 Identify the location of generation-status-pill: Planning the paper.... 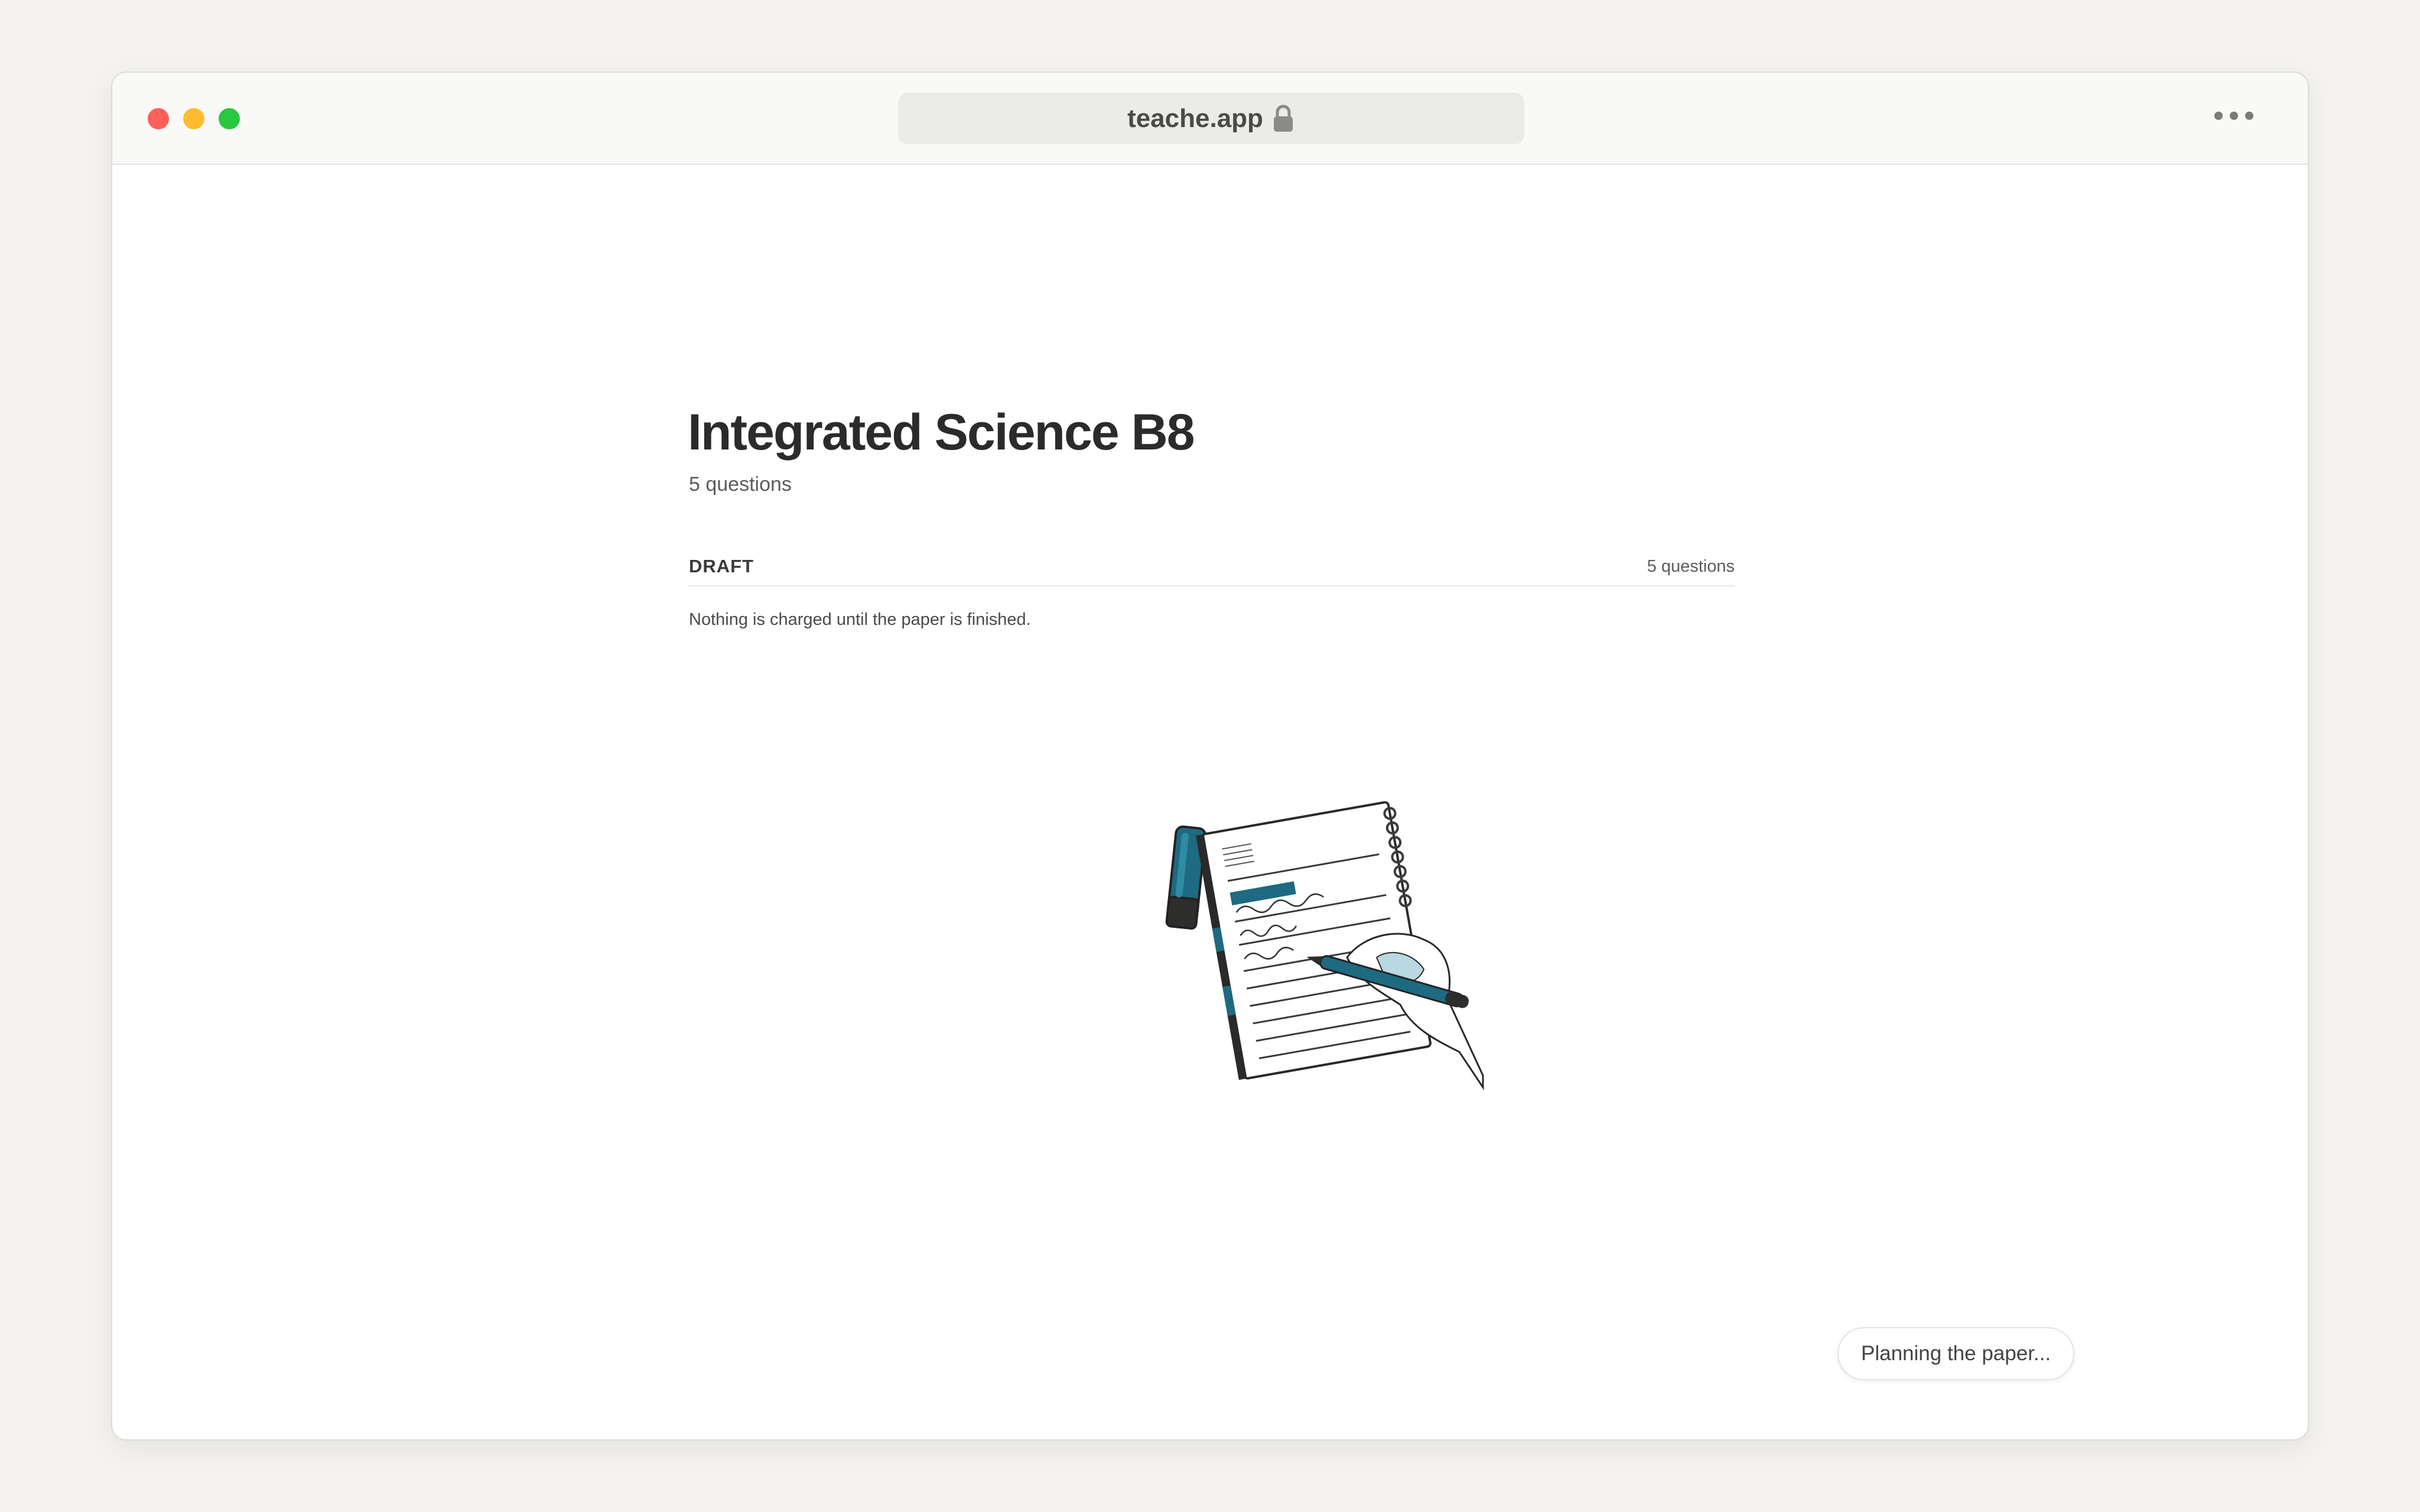
(1956, 1353).